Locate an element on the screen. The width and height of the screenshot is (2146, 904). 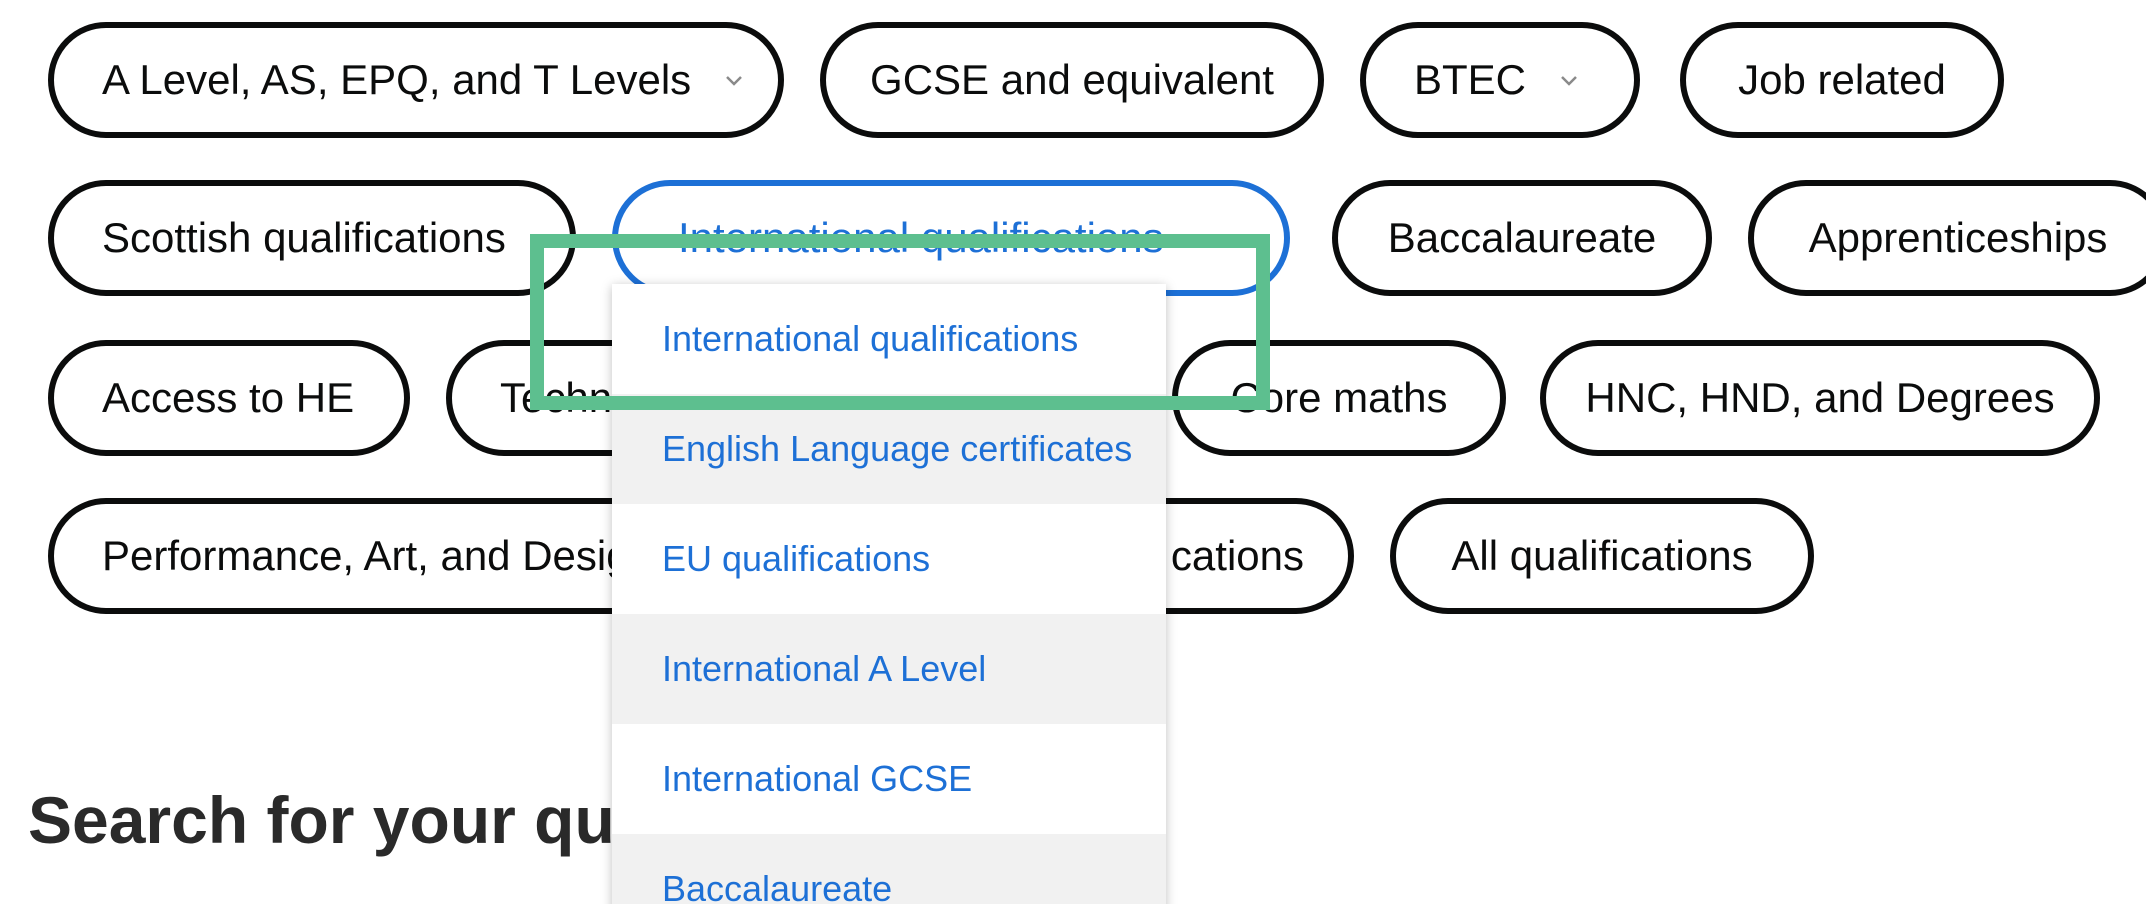
filter-access-to-he: Access to HE is located at coordinates (229, 398).